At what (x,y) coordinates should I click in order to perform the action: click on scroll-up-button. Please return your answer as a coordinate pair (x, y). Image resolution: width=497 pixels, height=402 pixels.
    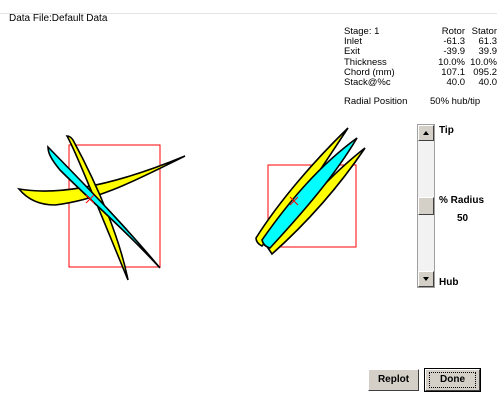
    Looking at the image, I should click on (426, 133).